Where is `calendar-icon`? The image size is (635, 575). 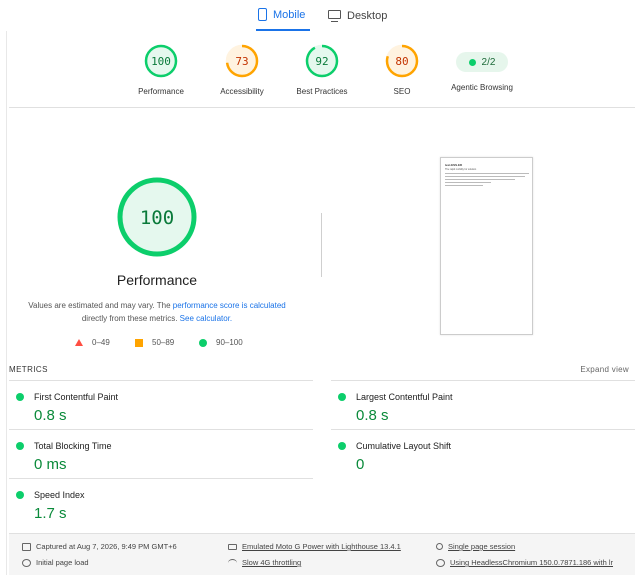
calendar-icon is located at coordinates (26, 546).